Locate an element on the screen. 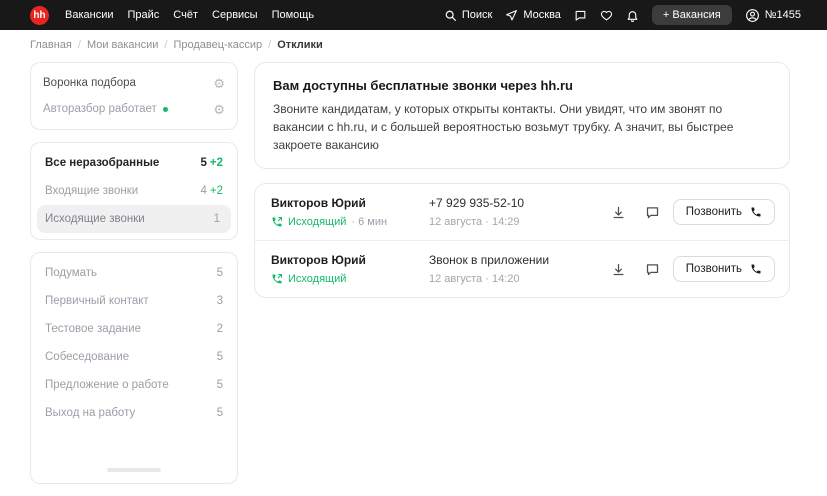  count-value: 1 is located at coordinates (216, 219).